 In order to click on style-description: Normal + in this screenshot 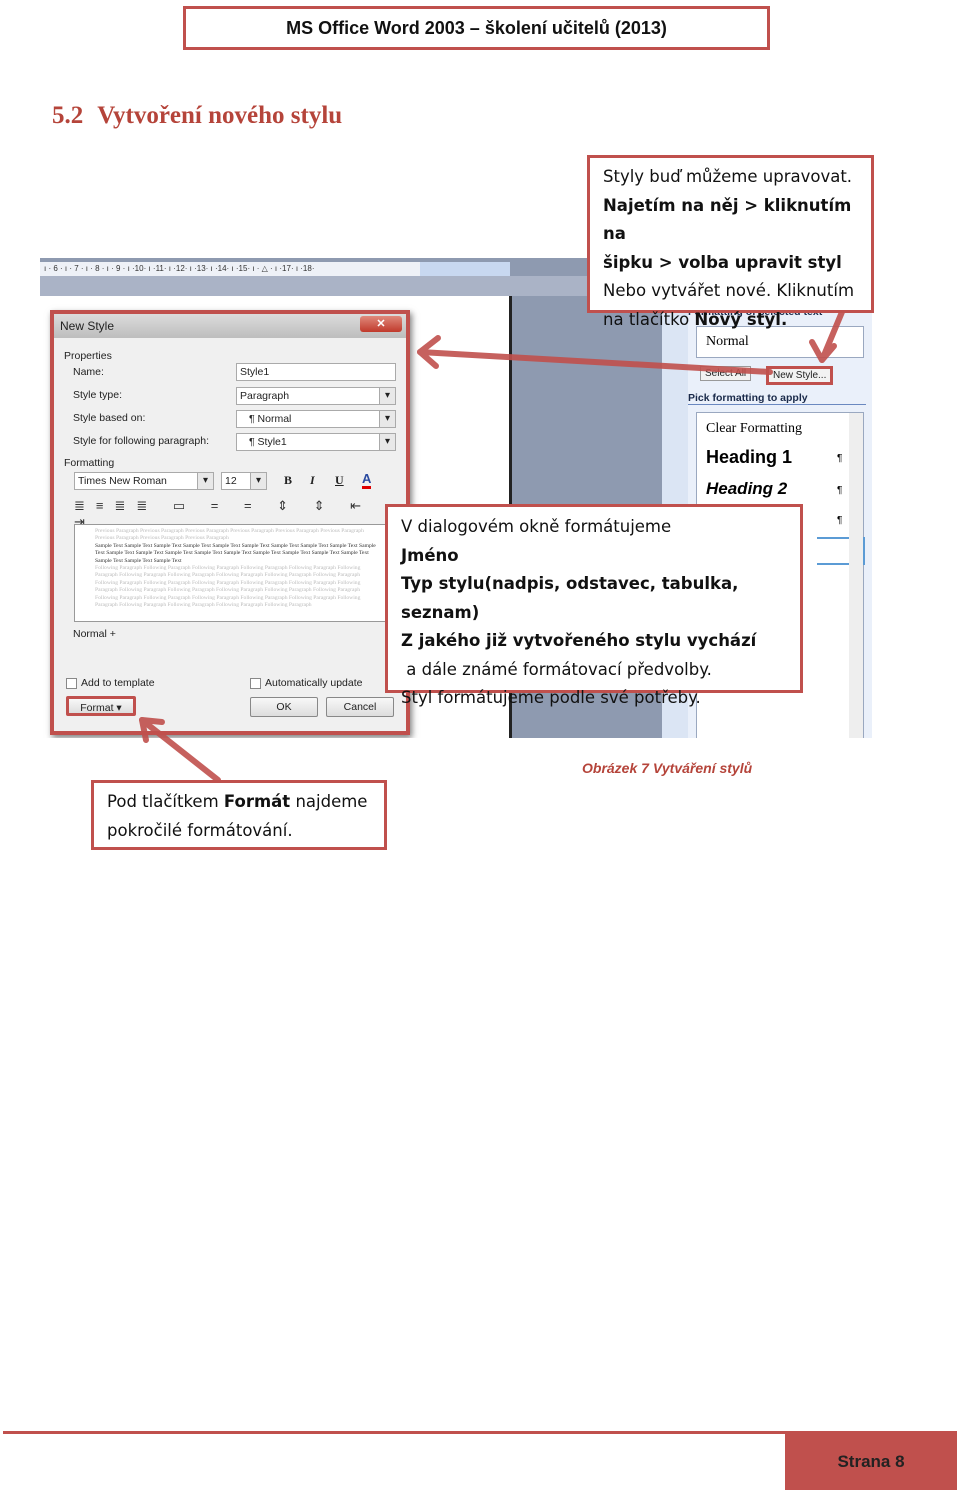, I will do `click(94, 634)`.